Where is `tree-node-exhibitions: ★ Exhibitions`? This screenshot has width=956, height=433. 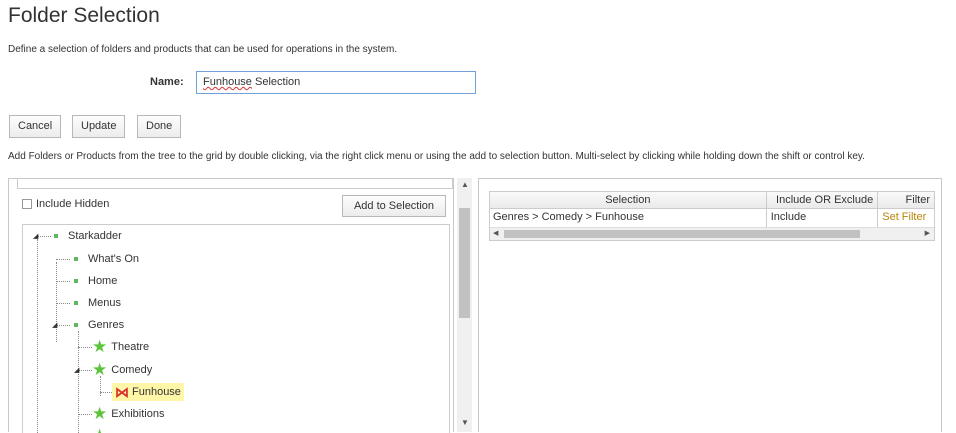
tree-node-exhibitions: ★ Exhibitions is located at coordinates (128, 413).